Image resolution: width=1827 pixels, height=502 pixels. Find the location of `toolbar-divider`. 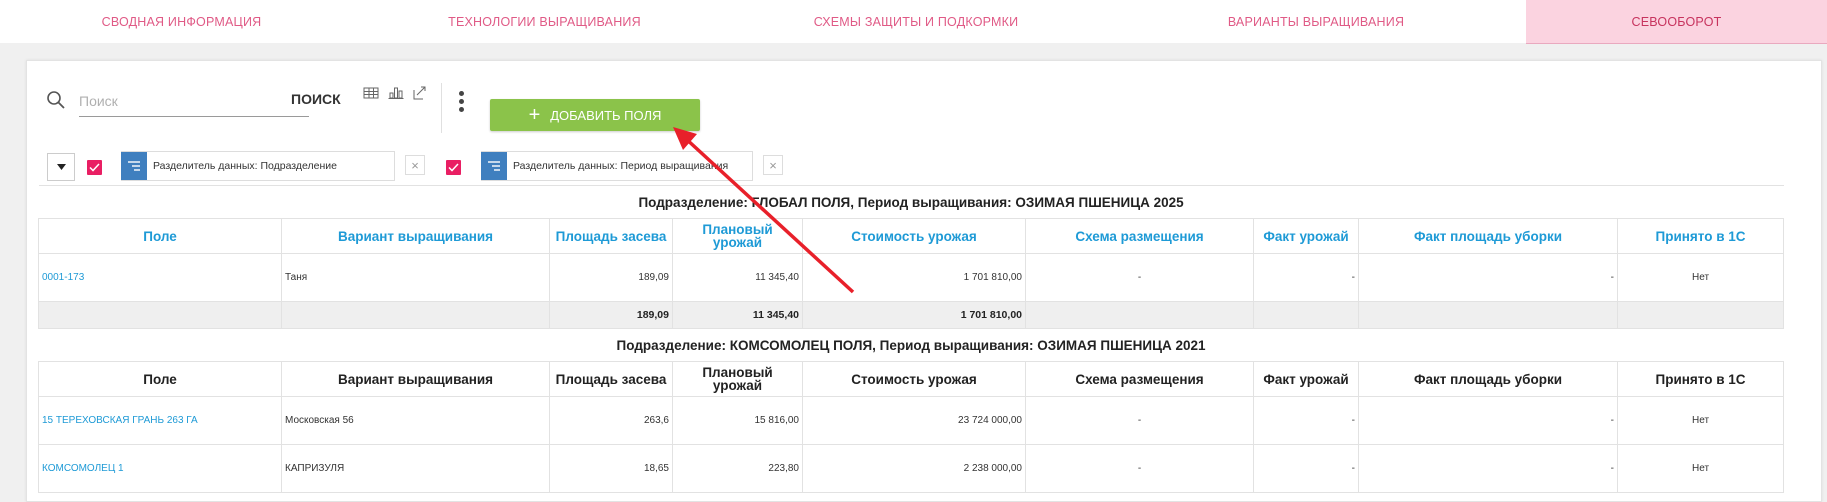

toolbar-divider is located at coordinates (441, 108).